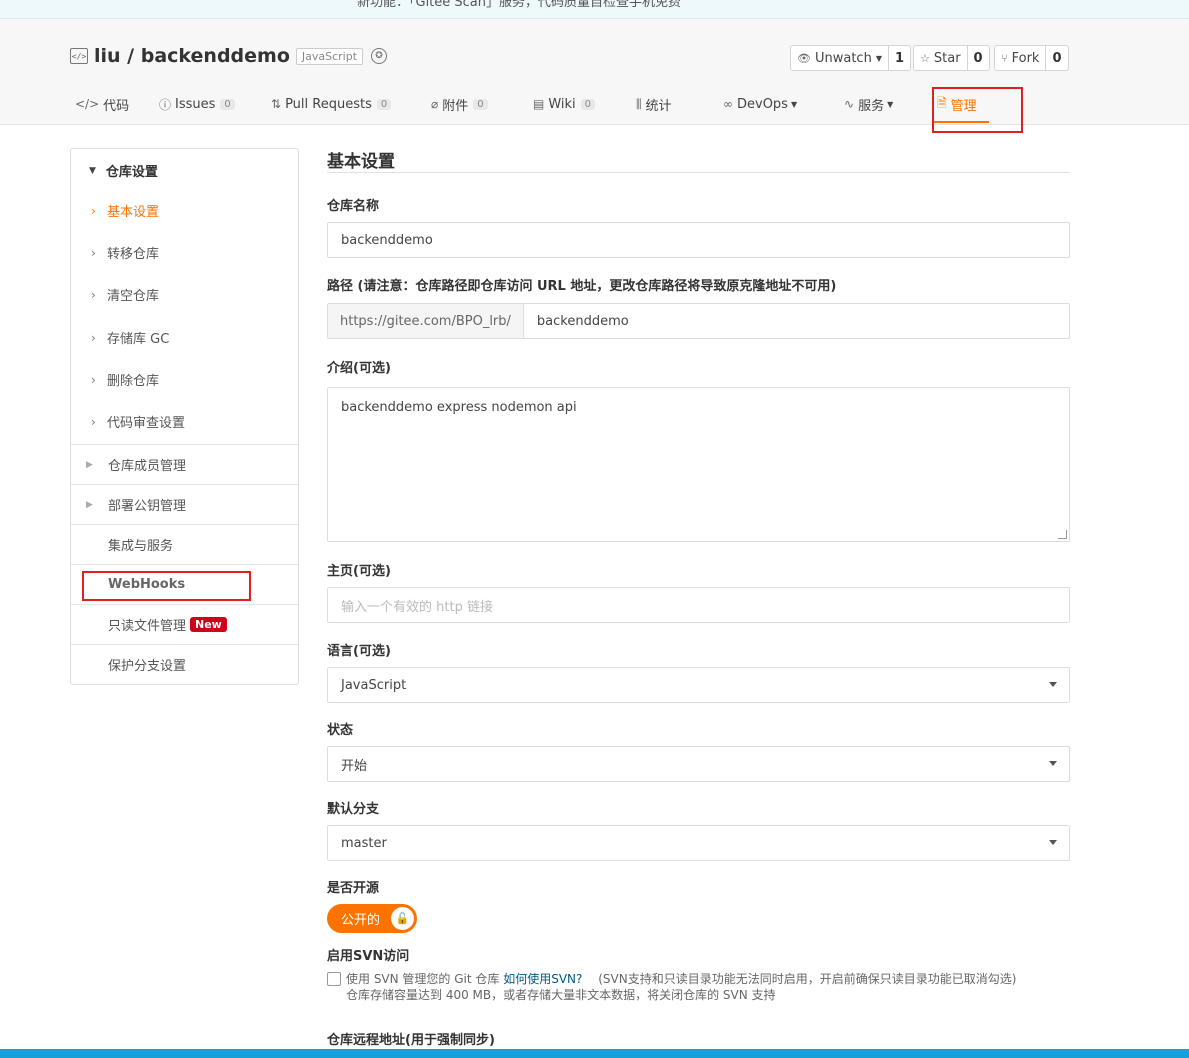 This screenshot has height=1058, width=1189. What do you see at coordinates (340, 730) in the screenshot?
I see `status-label: 状态` at bounding box center [340, 730].